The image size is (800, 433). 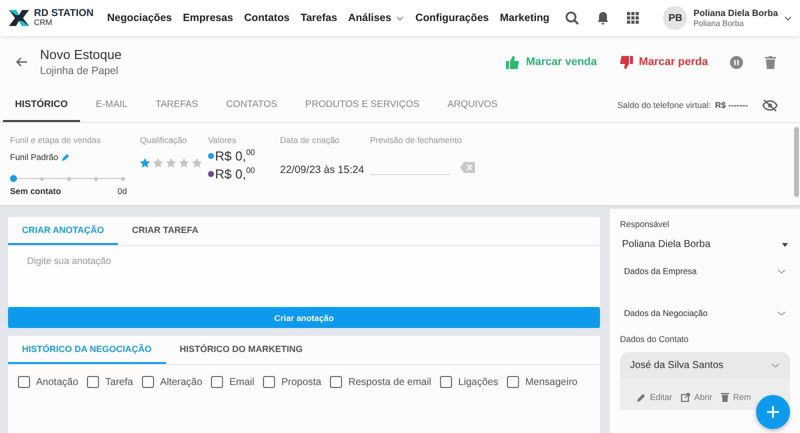 What do you see at coordinates (796, 162) in the screenshot?
I see `scrollbar` at bounding box center [796, 162].